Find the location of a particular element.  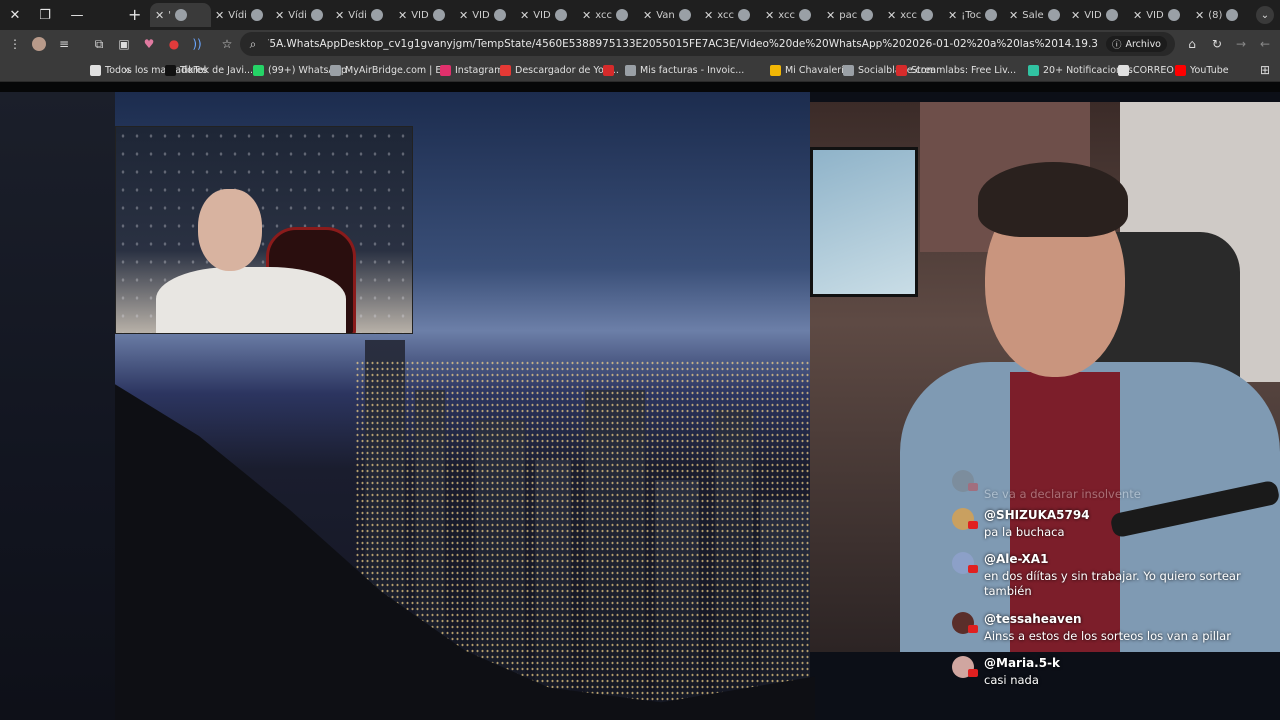

restore-window-button: ❐ is located at coordinates (45, 15).